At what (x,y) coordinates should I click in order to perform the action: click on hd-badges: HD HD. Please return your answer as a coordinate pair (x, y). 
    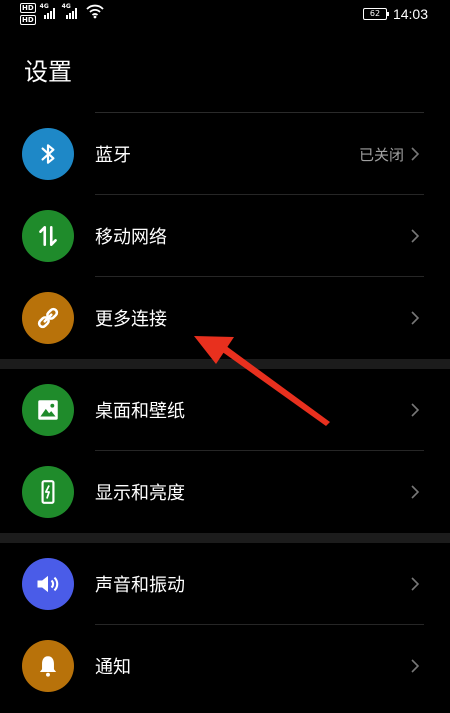
    Looking at the image, I should click on (28, 14).